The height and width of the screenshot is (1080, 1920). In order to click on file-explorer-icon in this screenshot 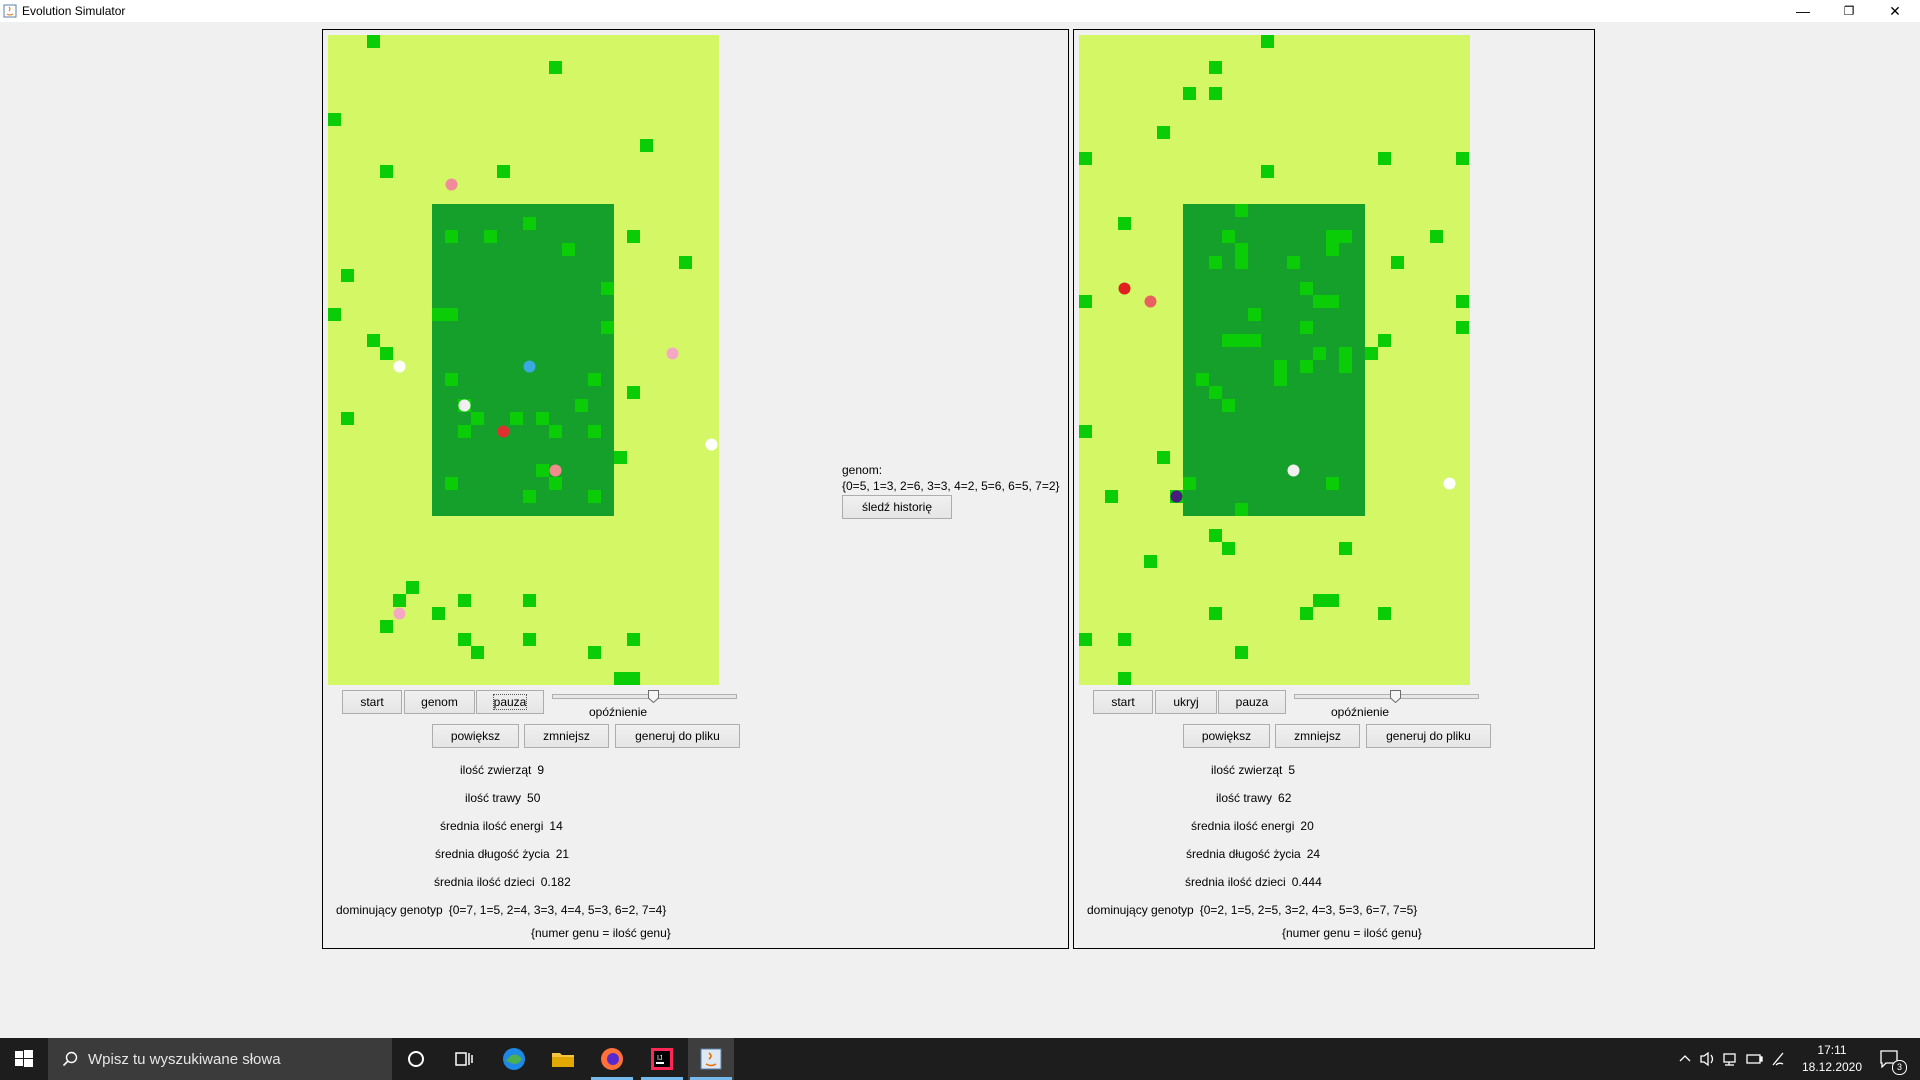, I will do `click(563, 1059)`.